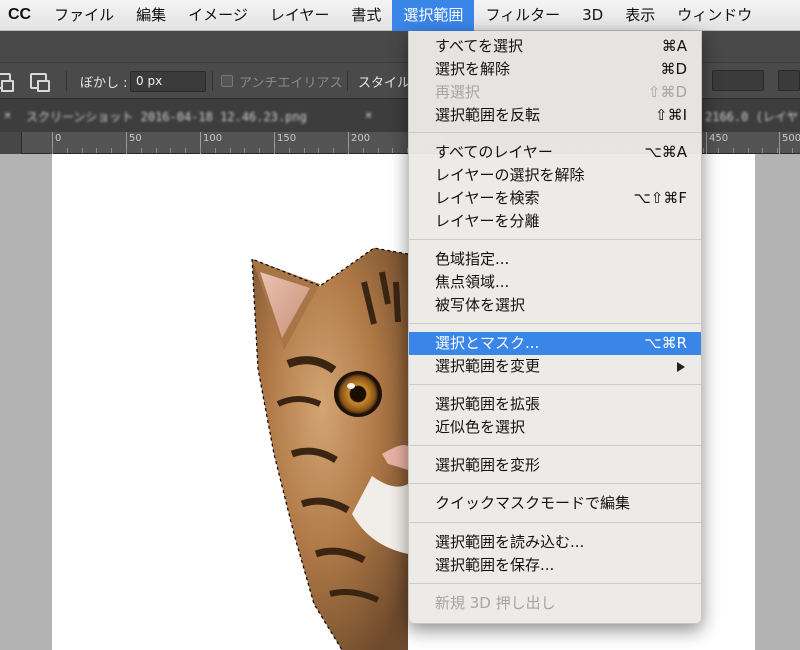 The width and height of the screenshot is (800, 650). Describe the element at coordinates (555, 305) in the screenshot. I see `menu-item-select-subject: 被写体を選択` at that location.